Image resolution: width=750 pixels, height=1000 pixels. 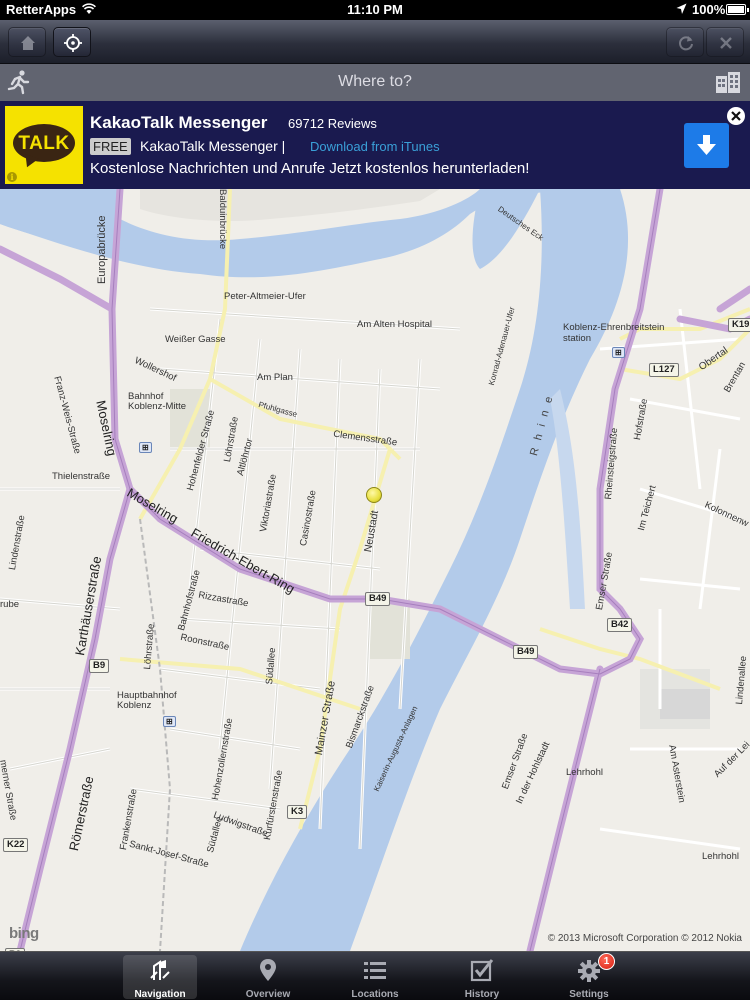 I want to click on street-label: Am Plan, so click(x=275, y=377).